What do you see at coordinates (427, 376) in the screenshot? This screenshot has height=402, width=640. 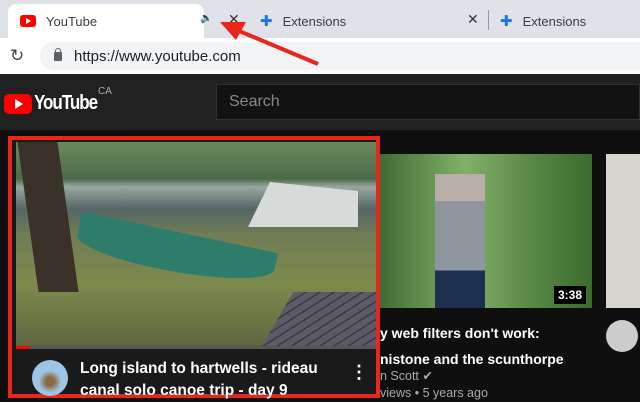 I see `verified-icon: ✔` at bounding box center [427, 376].